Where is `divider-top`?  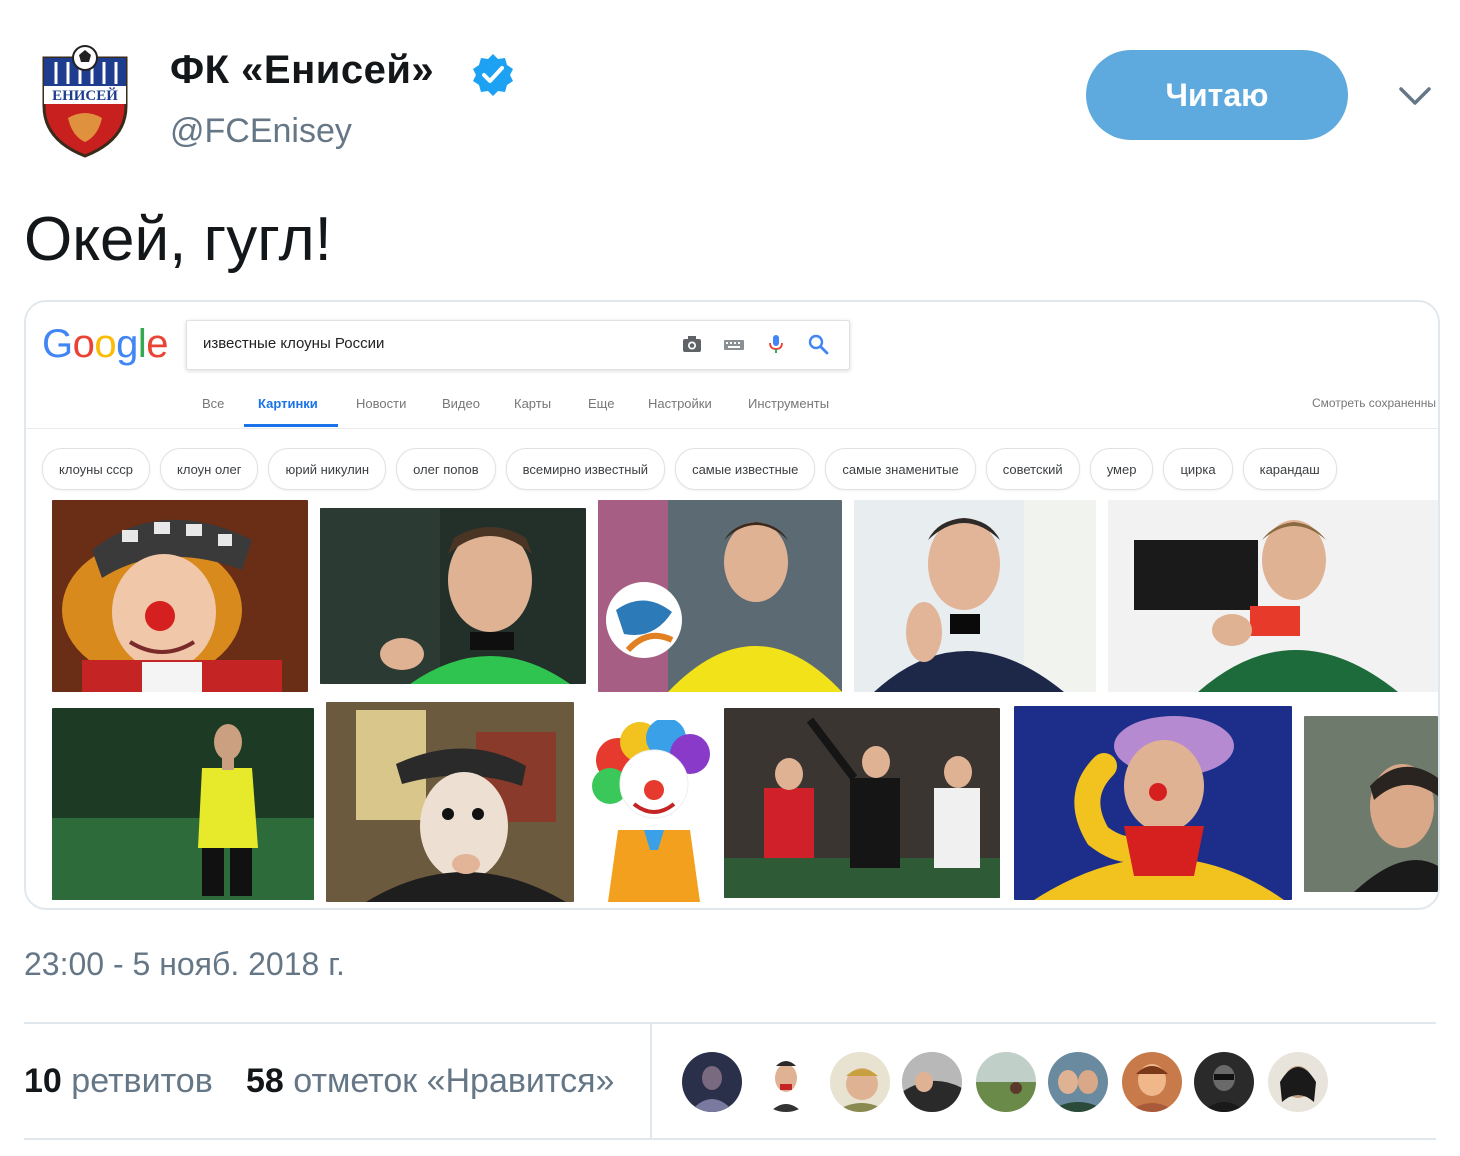 divider-top is located at coordinates (730, 1023).